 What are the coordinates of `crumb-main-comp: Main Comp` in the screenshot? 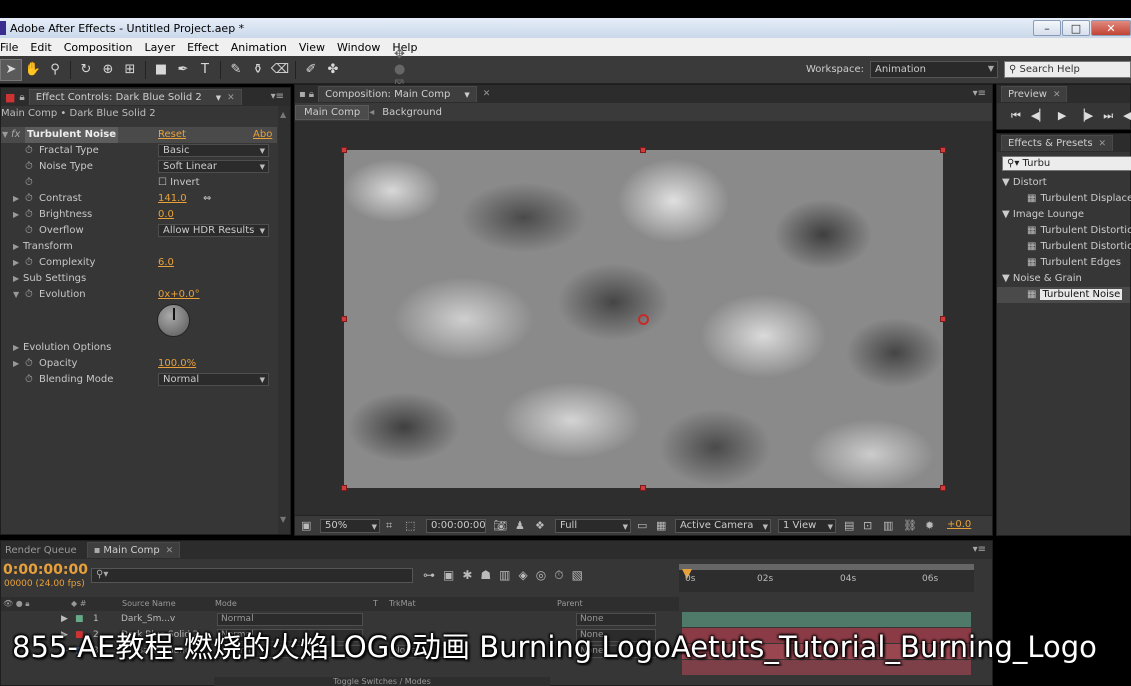 It's located at (332, 112).